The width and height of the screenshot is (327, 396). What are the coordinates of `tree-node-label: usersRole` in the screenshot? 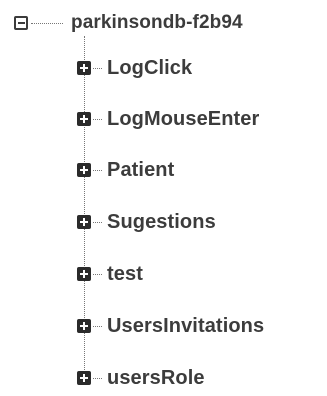 It's located at (156, 378).